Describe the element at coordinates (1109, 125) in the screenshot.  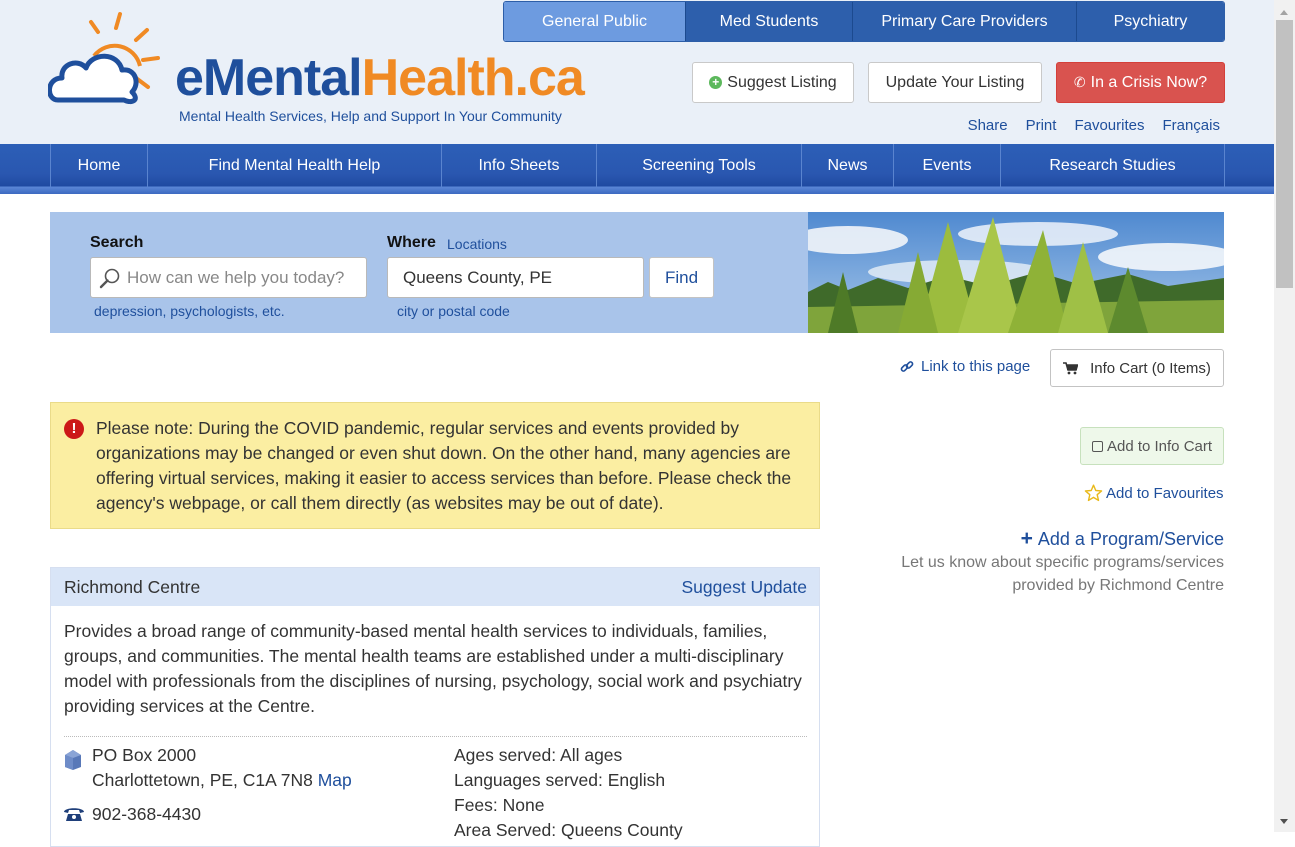
I see `favourites-link: Favourites` at that location.